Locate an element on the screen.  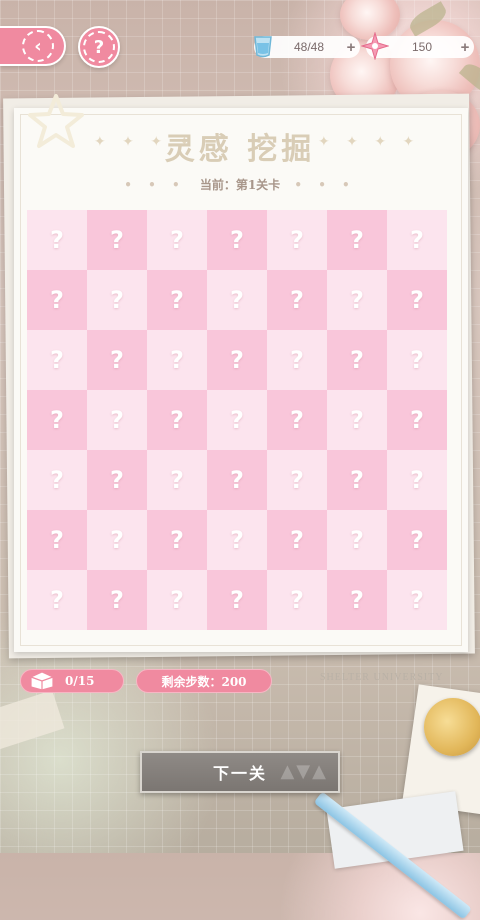
found-count: 0/15 is located at coordinates (80, 681).